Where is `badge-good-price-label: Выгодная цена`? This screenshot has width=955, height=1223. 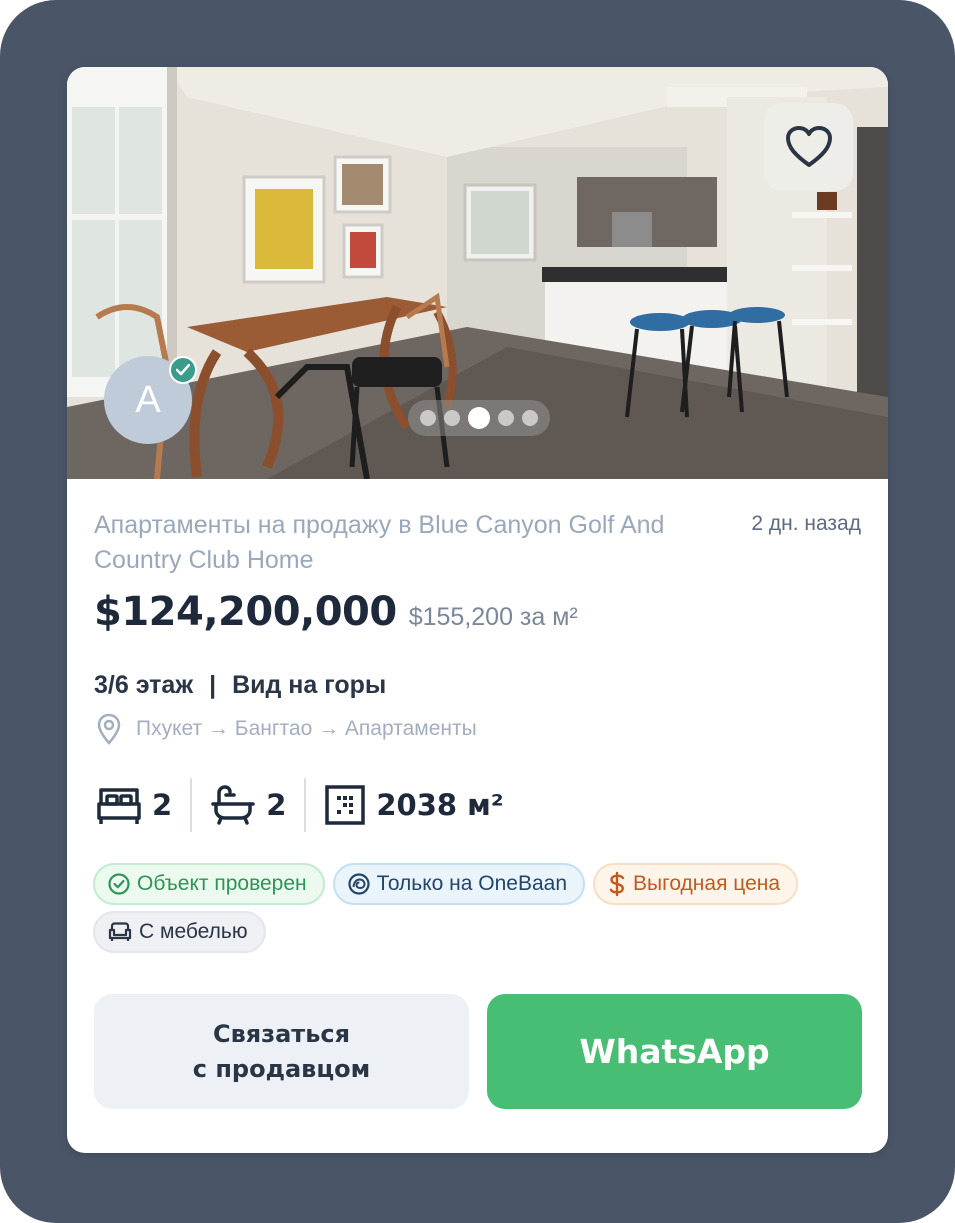 badge-good-price-label: Выгодная цена is located at coordinates (707, 883).